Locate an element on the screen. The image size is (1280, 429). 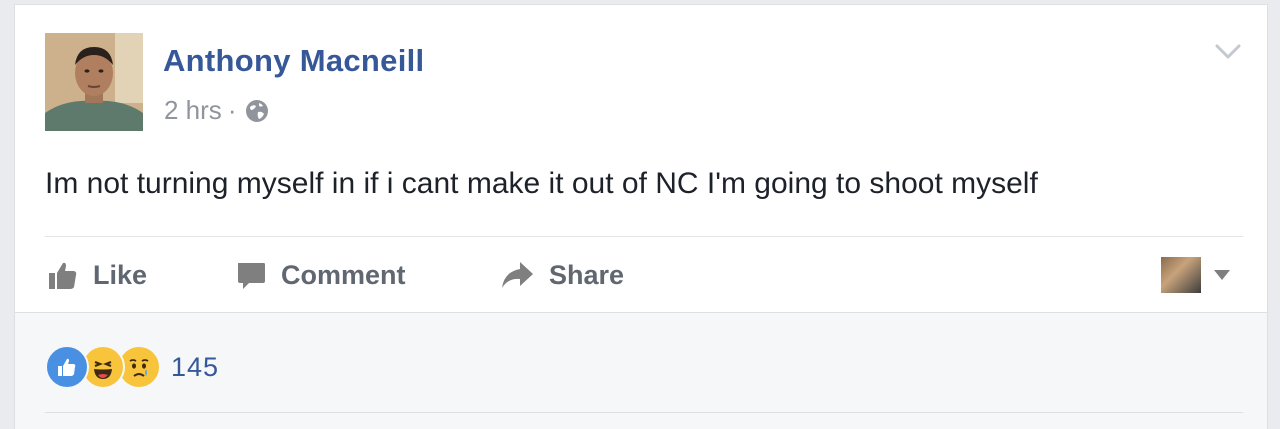
comment-button: Comment is located at coordinates (320, 275).